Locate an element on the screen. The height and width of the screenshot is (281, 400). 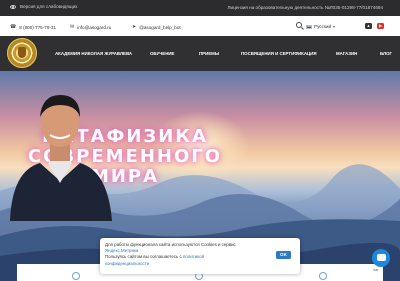
phone-link: ☎ 8 (800) 775-78-31 is located at coordinates (33, 27).